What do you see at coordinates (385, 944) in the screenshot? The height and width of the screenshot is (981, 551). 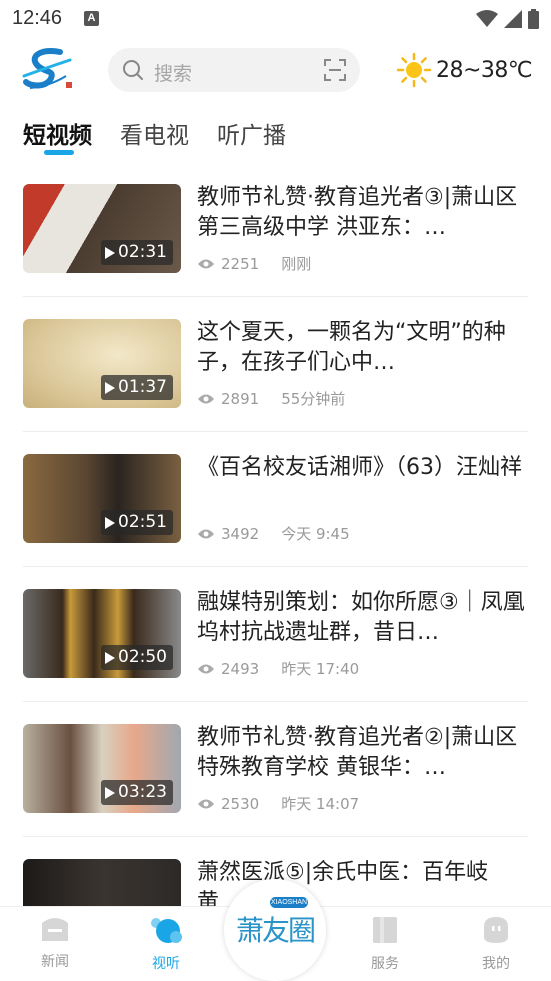 I see `nav-service: 服务` at bounding box center [385, 944].